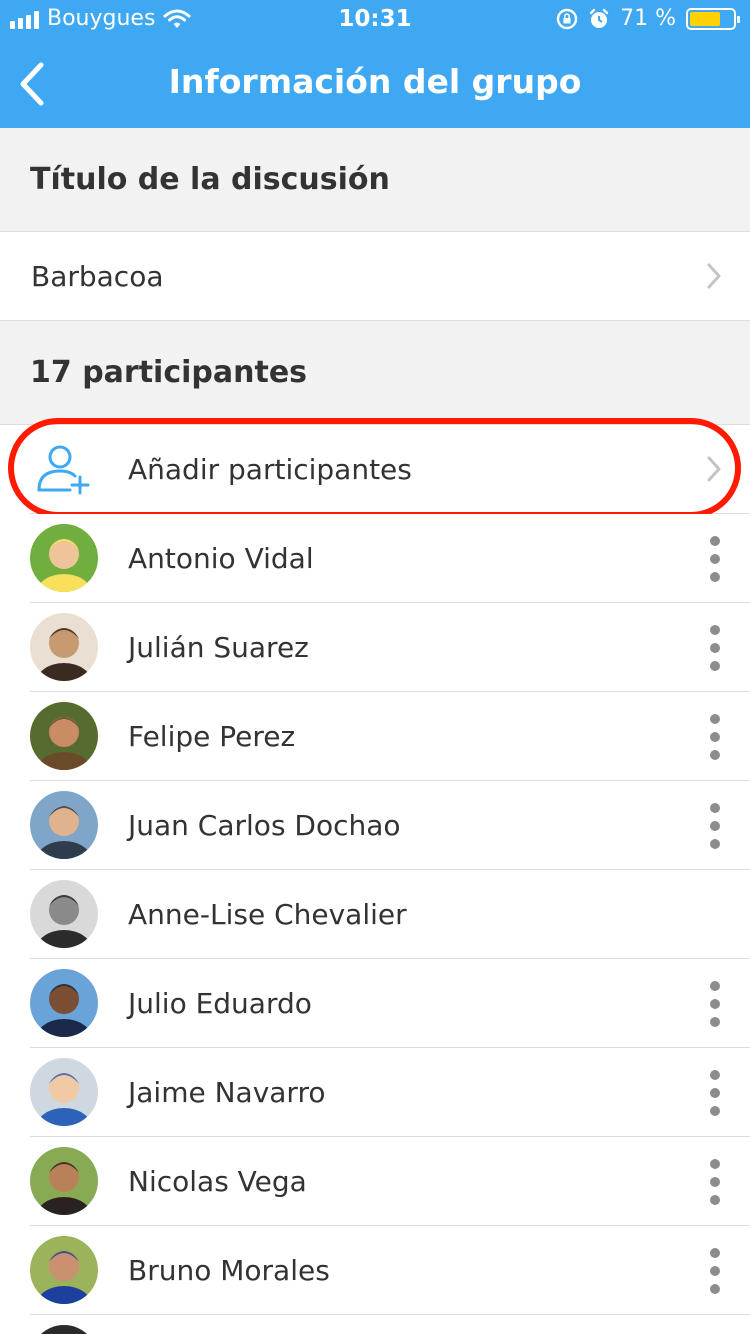  I want to click on rotation-lock-icon, so click(567, 18).